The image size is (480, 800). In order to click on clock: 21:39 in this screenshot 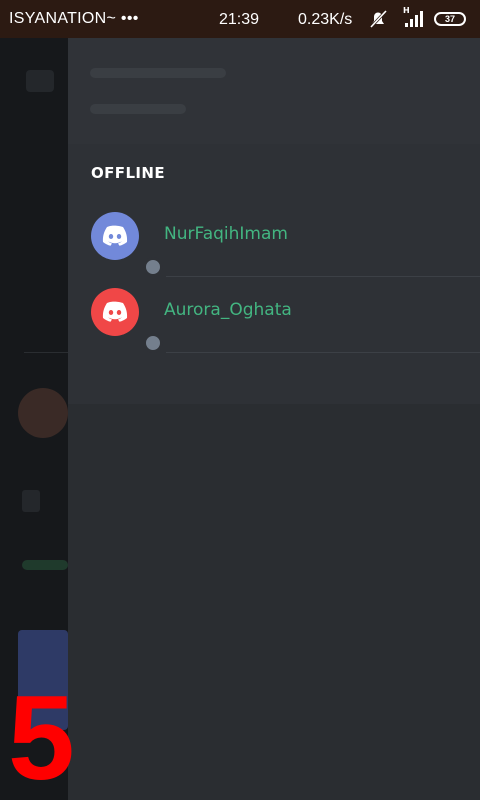, I will do `click(239, 19)`.